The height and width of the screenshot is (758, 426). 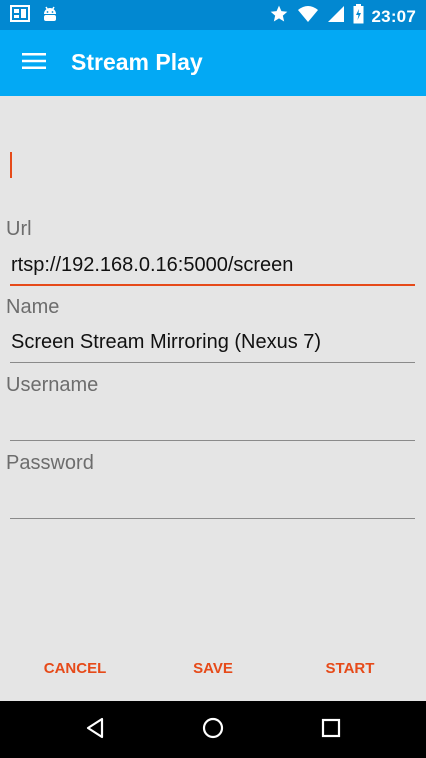 What do you see at coordinates (212, 440) in the screenshot?
I see `username-underline` at bounding box center [212, 440].